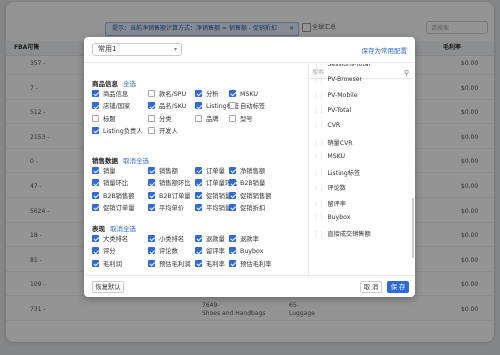 The width and height of the screenshot is (500, 355). Describe the element at coordinates (406, 73) in the screenshot. I see `search-icon: ⚲` at that location.